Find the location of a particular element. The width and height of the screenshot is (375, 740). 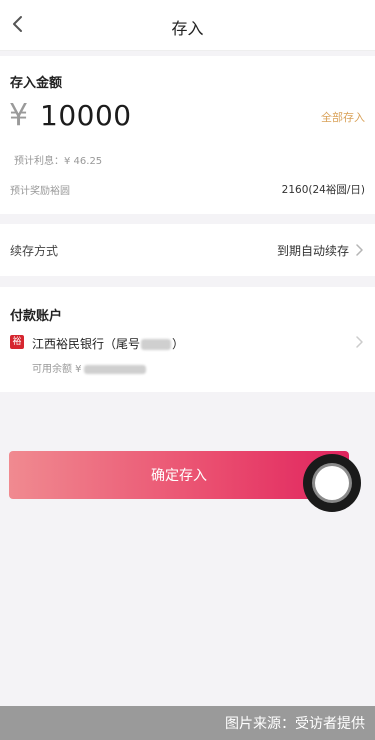

currency-symbol: ¥ is located at coordinates (19, 115).